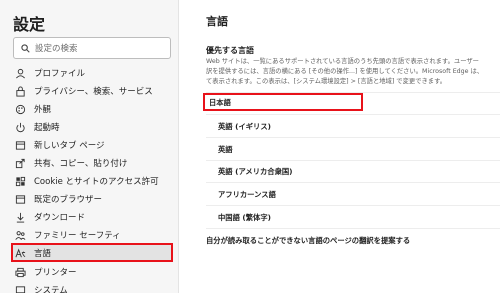 Image resolution: width=500 pixels, height=293 pixels. I want to click on browser-icon, so click(20, 199).